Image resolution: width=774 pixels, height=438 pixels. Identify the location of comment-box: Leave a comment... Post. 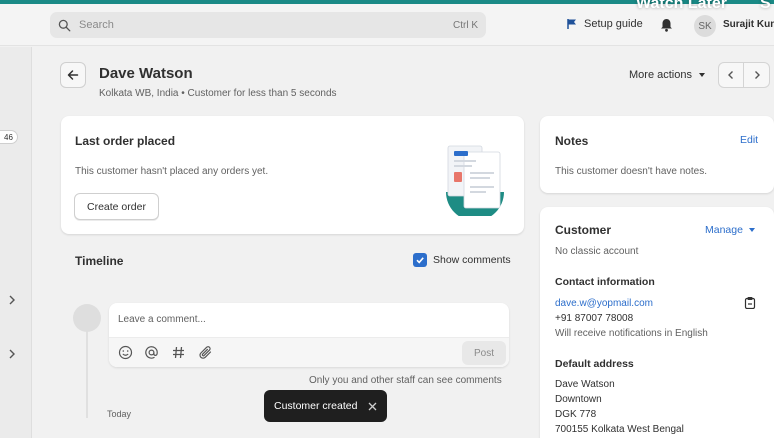
(309, 335).